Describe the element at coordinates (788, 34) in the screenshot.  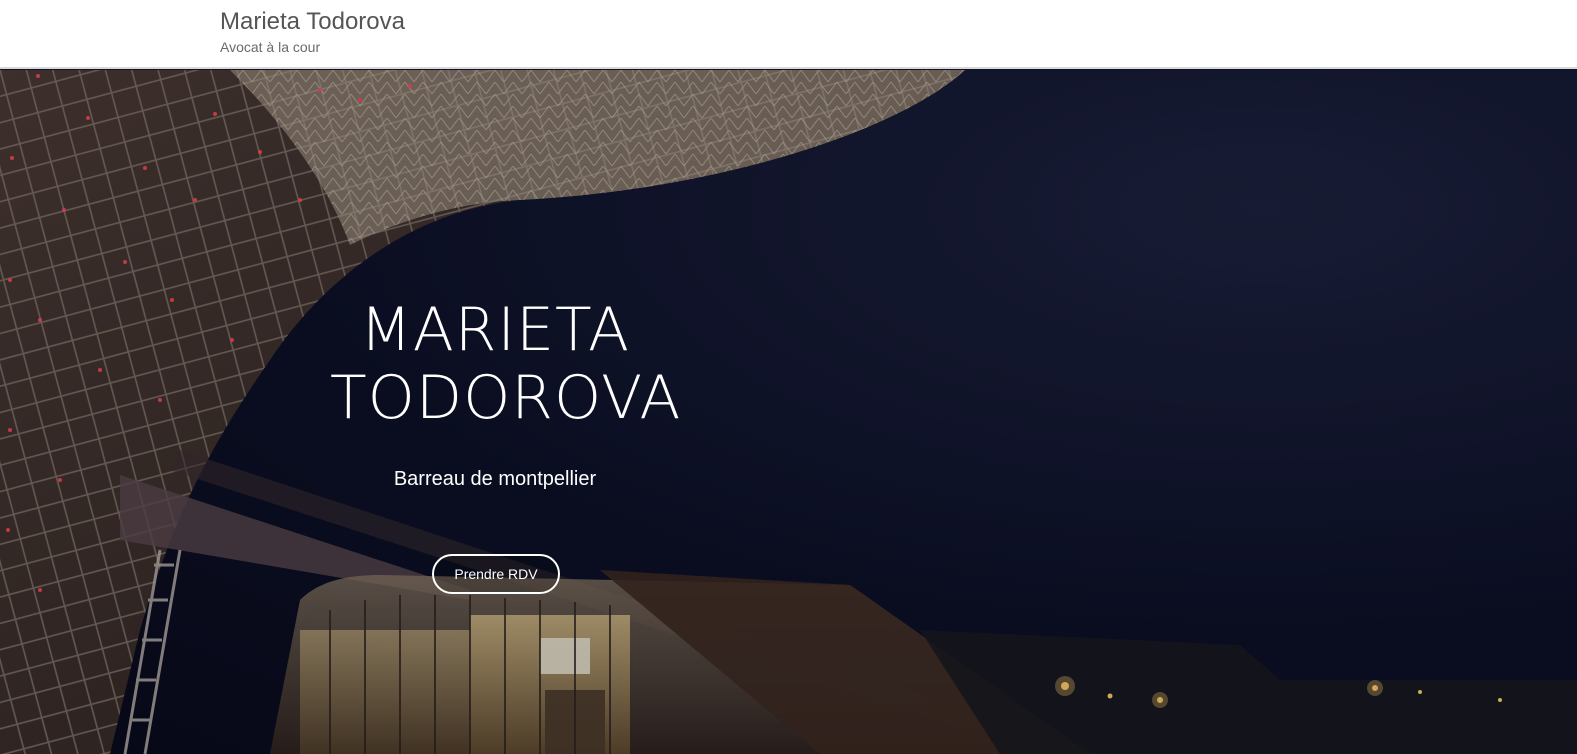
I see `site-header: Marieta Todorova Avocat à la cour` at that location.